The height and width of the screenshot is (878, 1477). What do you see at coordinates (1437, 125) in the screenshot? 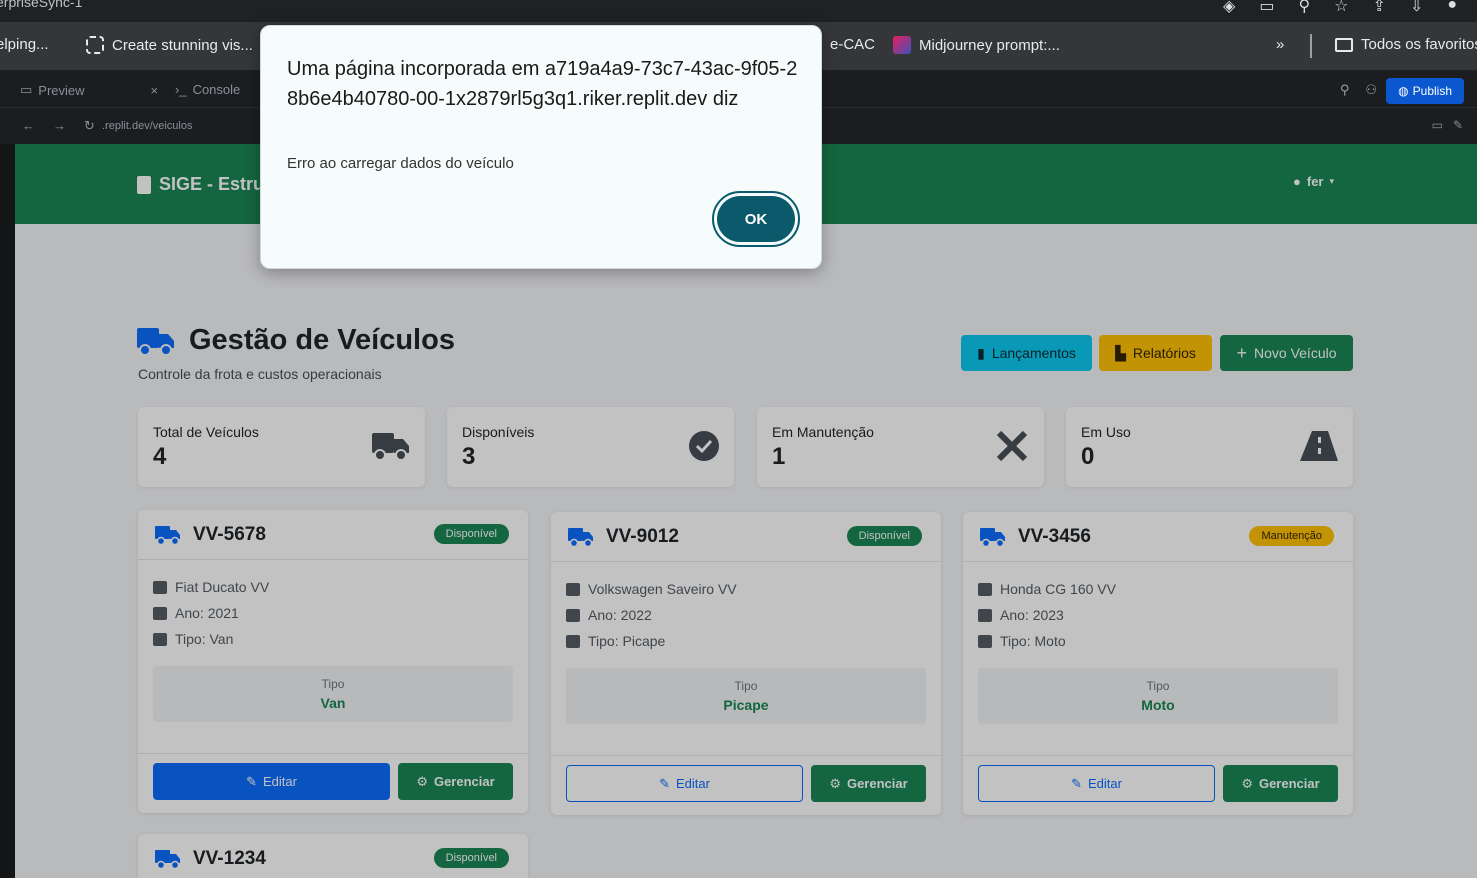
I see `devices-icon: ▭` at bounding box center [1437, 125].